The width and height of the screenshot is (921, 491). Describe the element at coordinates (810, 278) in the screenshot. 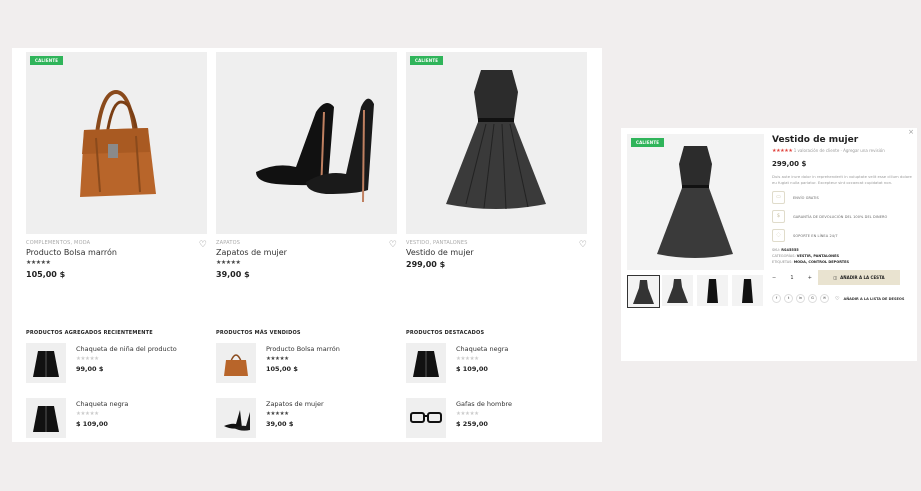

I see `plus-button: +` at that location.